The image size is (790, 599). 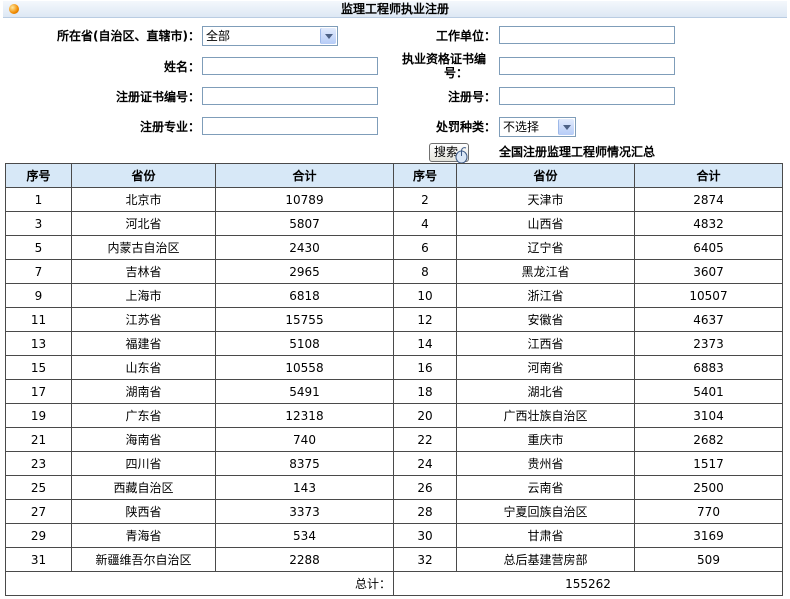 I want to click on province-name-cell: 宁夏回族自治区, so click(x=545, y=511).